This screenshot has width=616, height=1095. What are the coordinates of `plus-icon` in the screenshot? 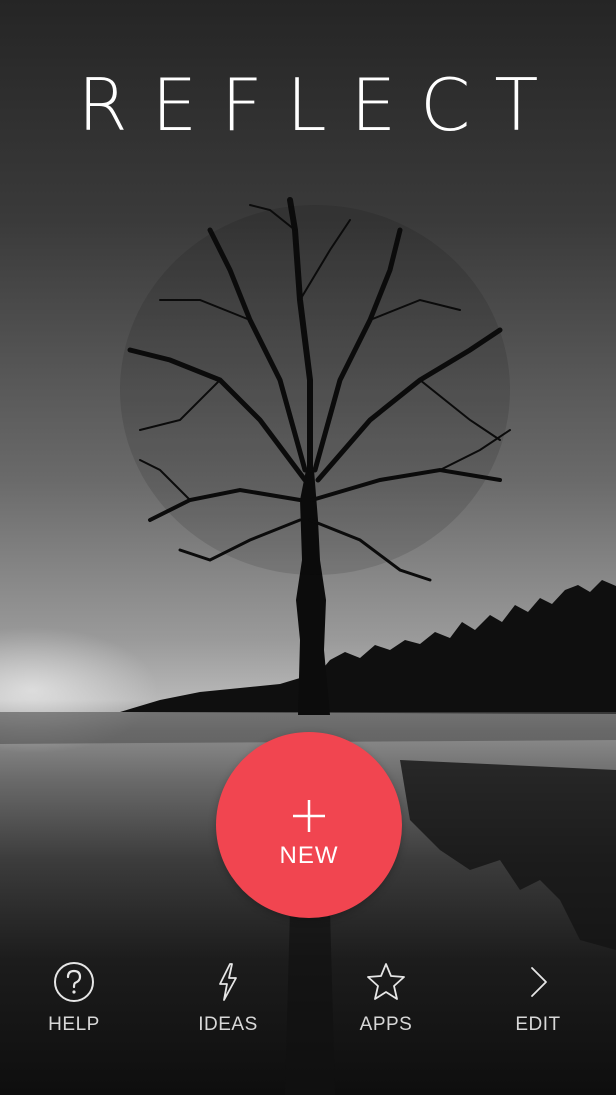 It's located at (309, 816).